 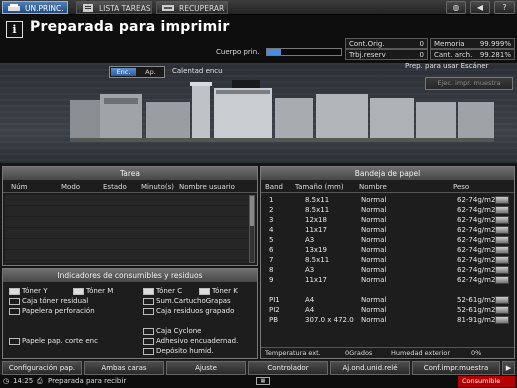 I want to click on toner-m-icon, so click(x=78, y=291).